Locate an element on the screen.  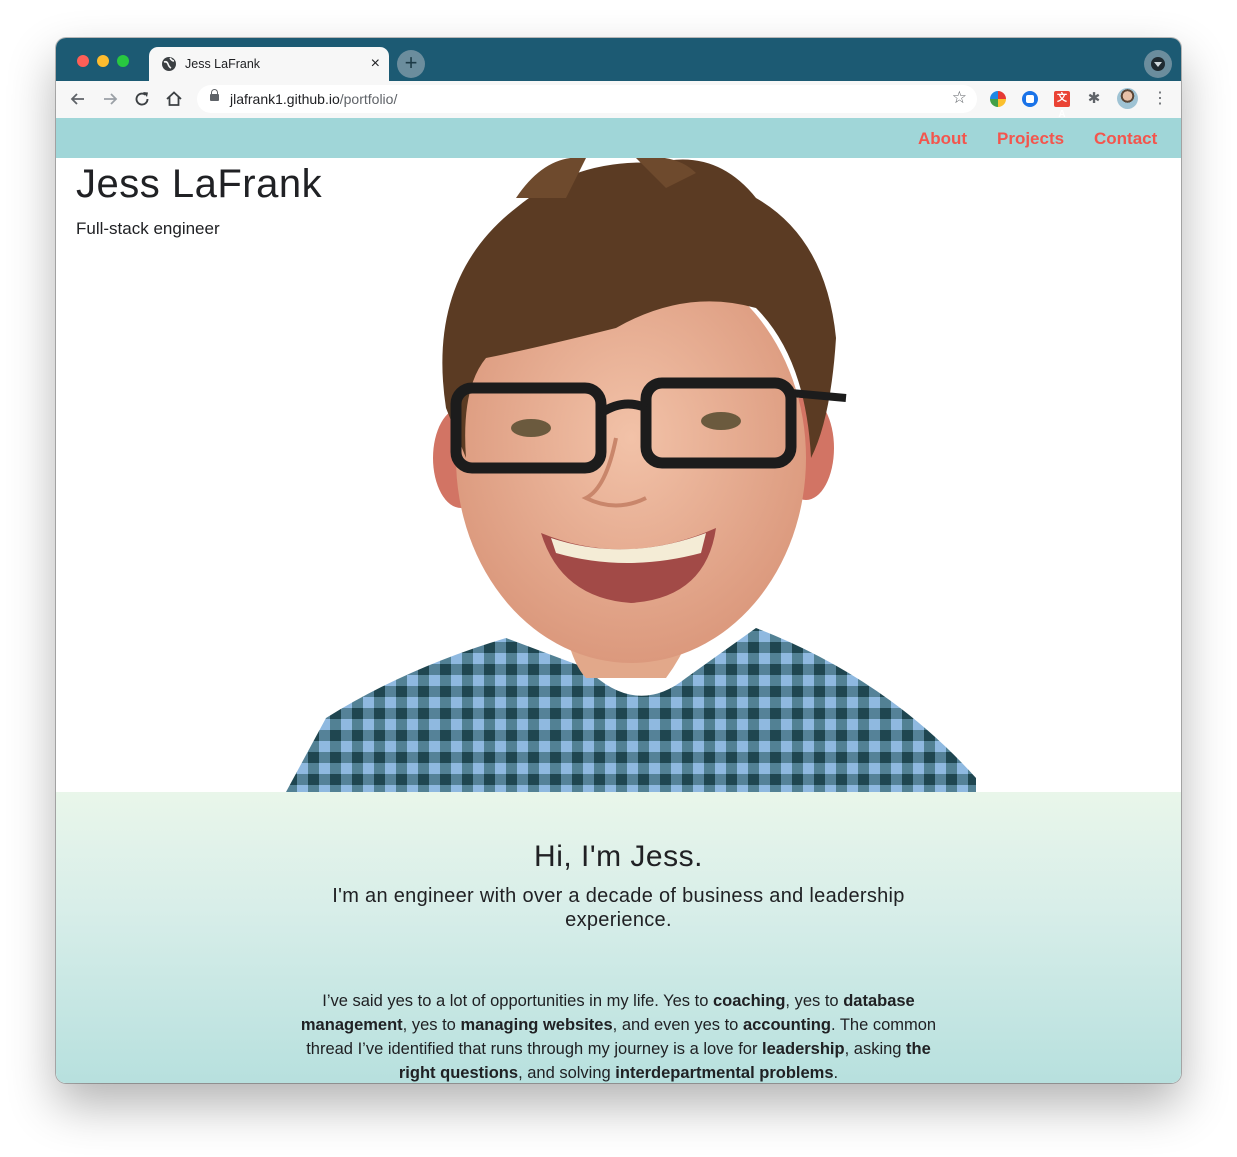
globe-icon is located at coordinates (169, 64).